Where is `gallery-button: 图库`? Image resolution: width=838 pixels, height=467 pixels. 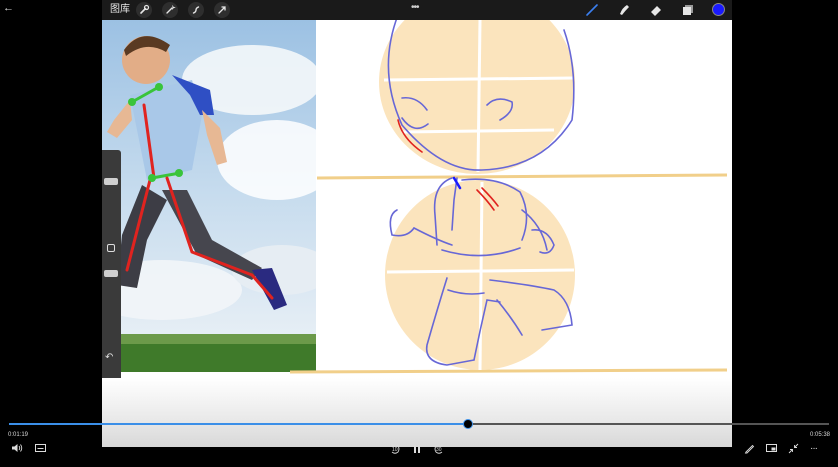 gallery-button: 图库 is located at coordinates (120, 10).